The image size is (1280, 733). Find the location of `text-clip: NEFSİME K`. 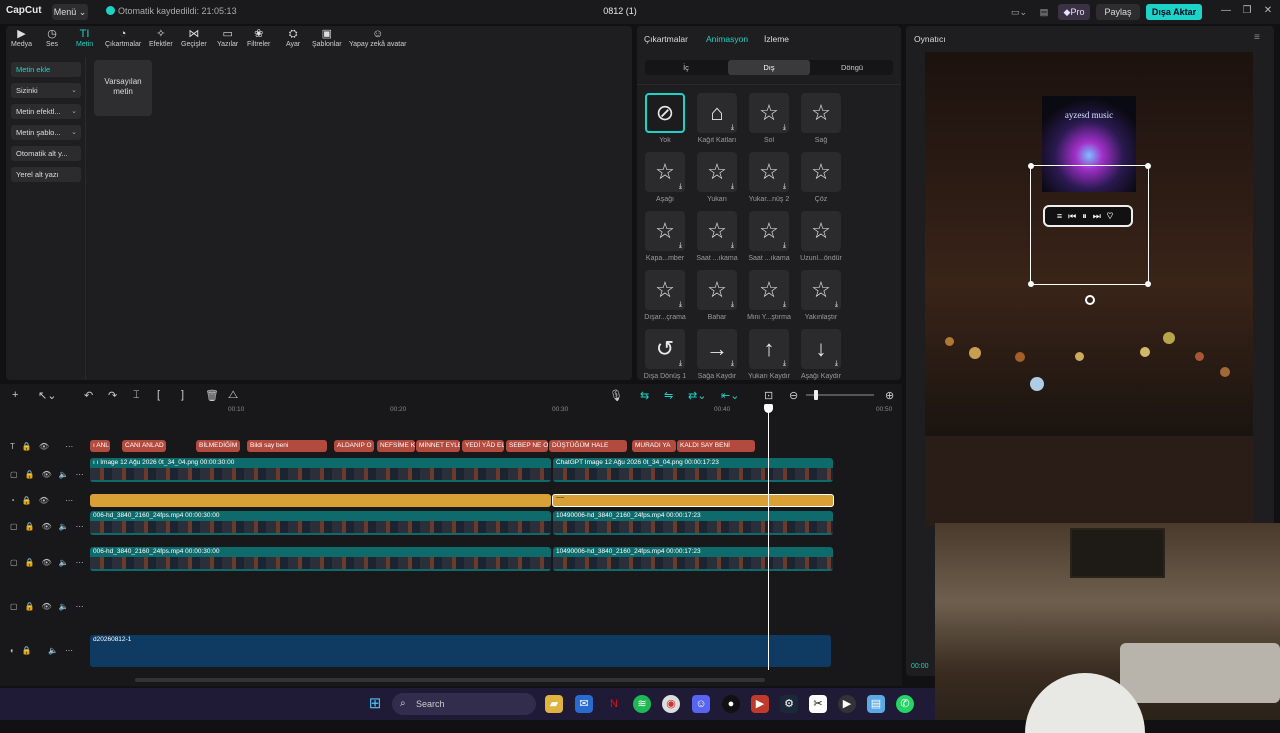

text-clip: NEFSİME K is located at coordinates (396, 446).